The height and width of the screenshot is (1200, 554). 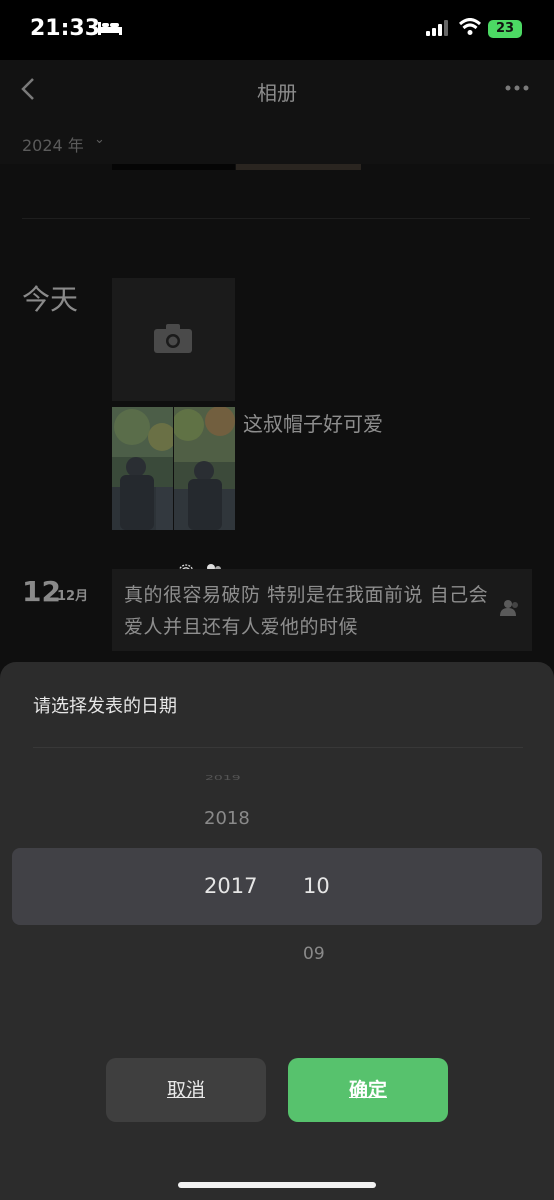 What do you see at coordinates (277, 141) in the screenshot?
I see `year-filter: 2024 年 ⌄` at bounding box center [277, 141].